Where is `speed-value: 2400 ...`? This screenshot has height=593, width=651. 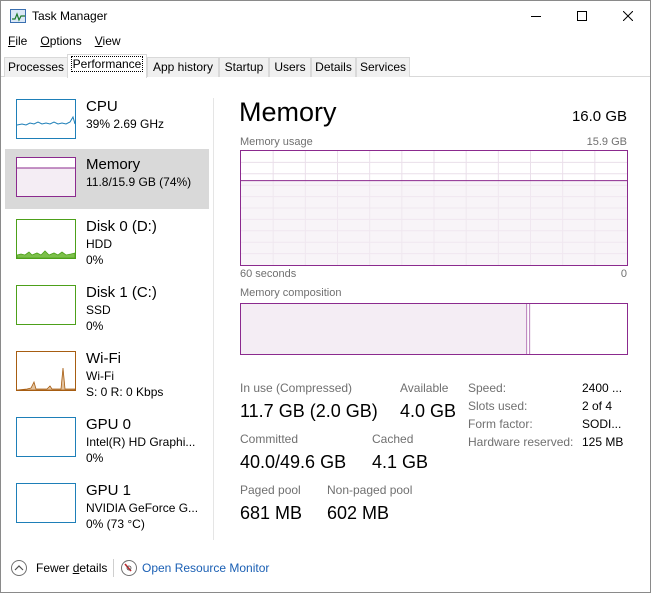
speed-value: 2400 ... is located at coordinates (602, 388).